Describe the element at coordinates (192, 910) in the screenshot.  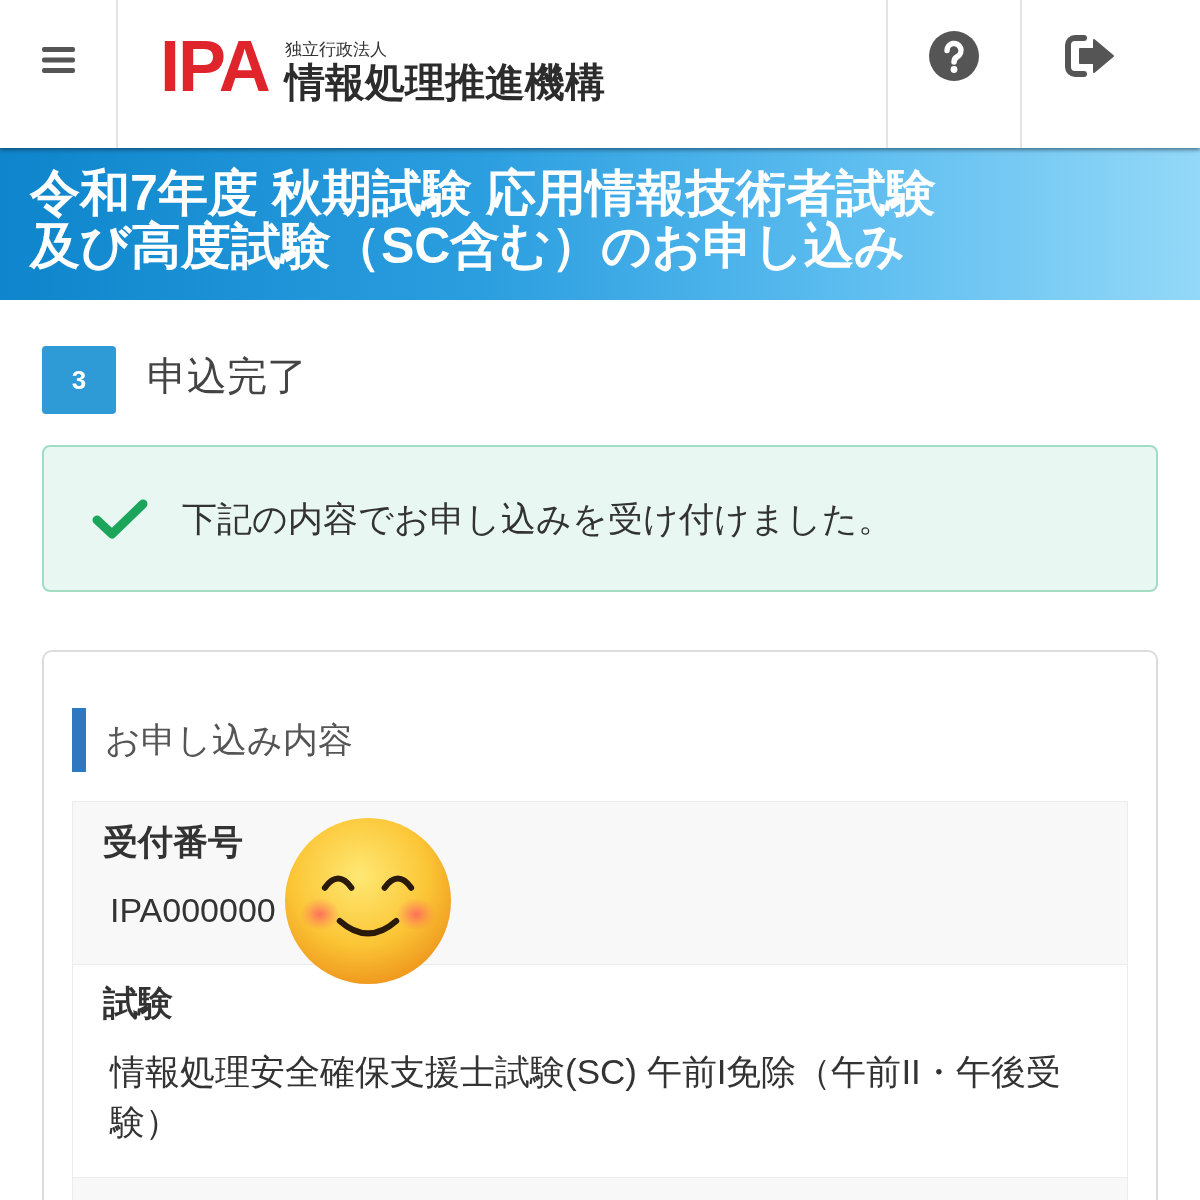
I see `field-value: IPA000000` at that location.